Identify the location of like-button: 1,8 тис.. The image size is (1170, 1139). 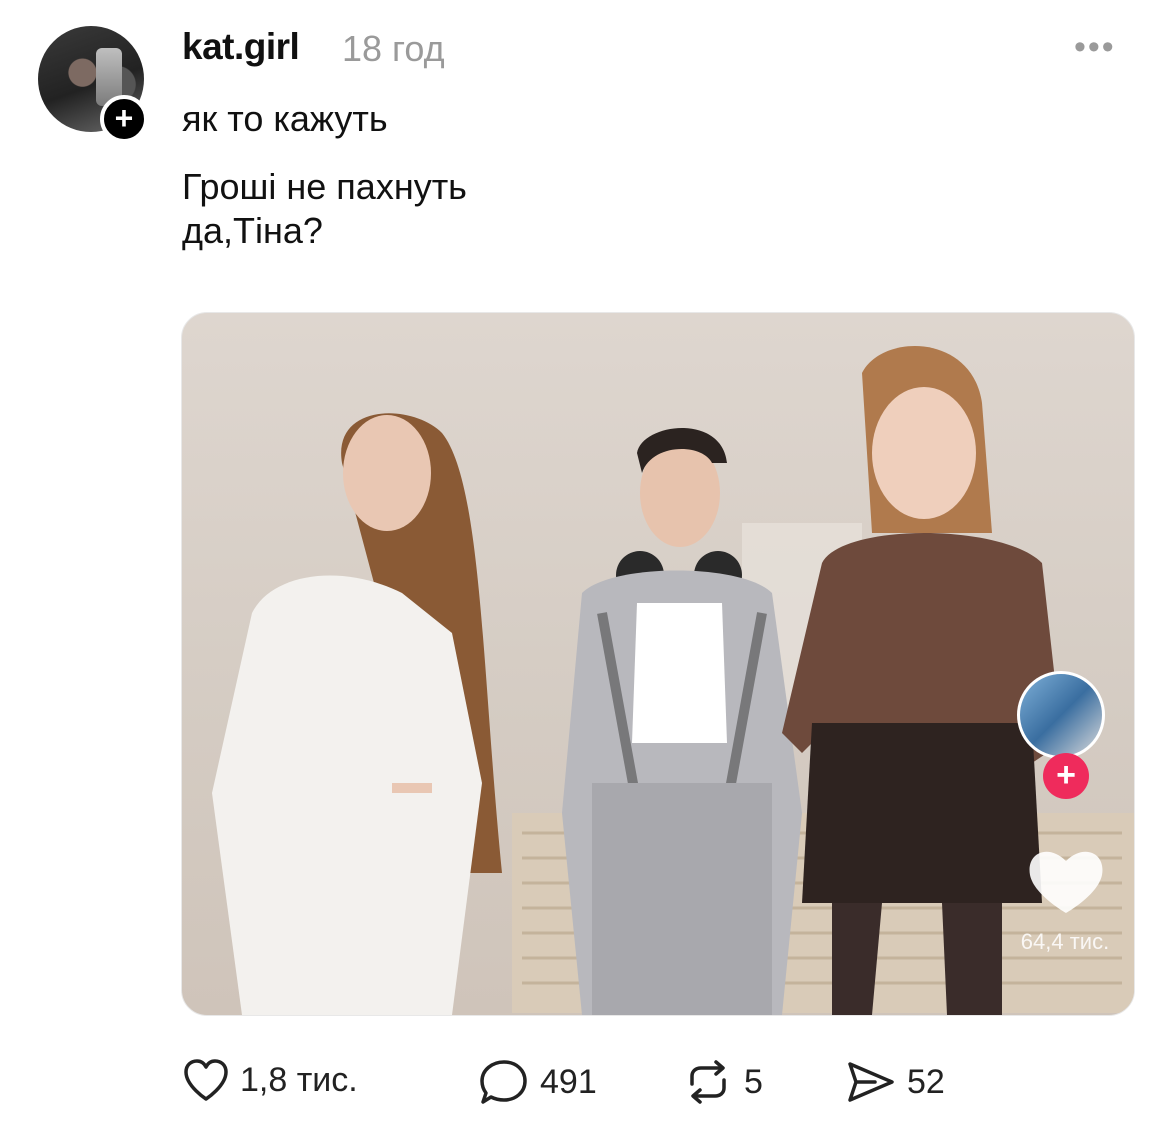
(270, 1080).